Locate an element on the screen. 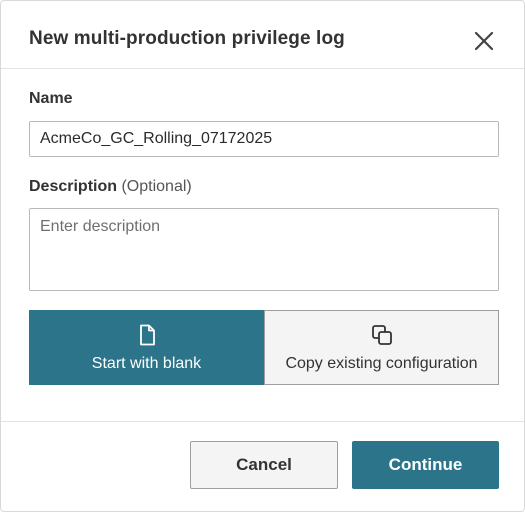 This screenshot has width=525, height=513. name-input is located at coordinates (264, 139).